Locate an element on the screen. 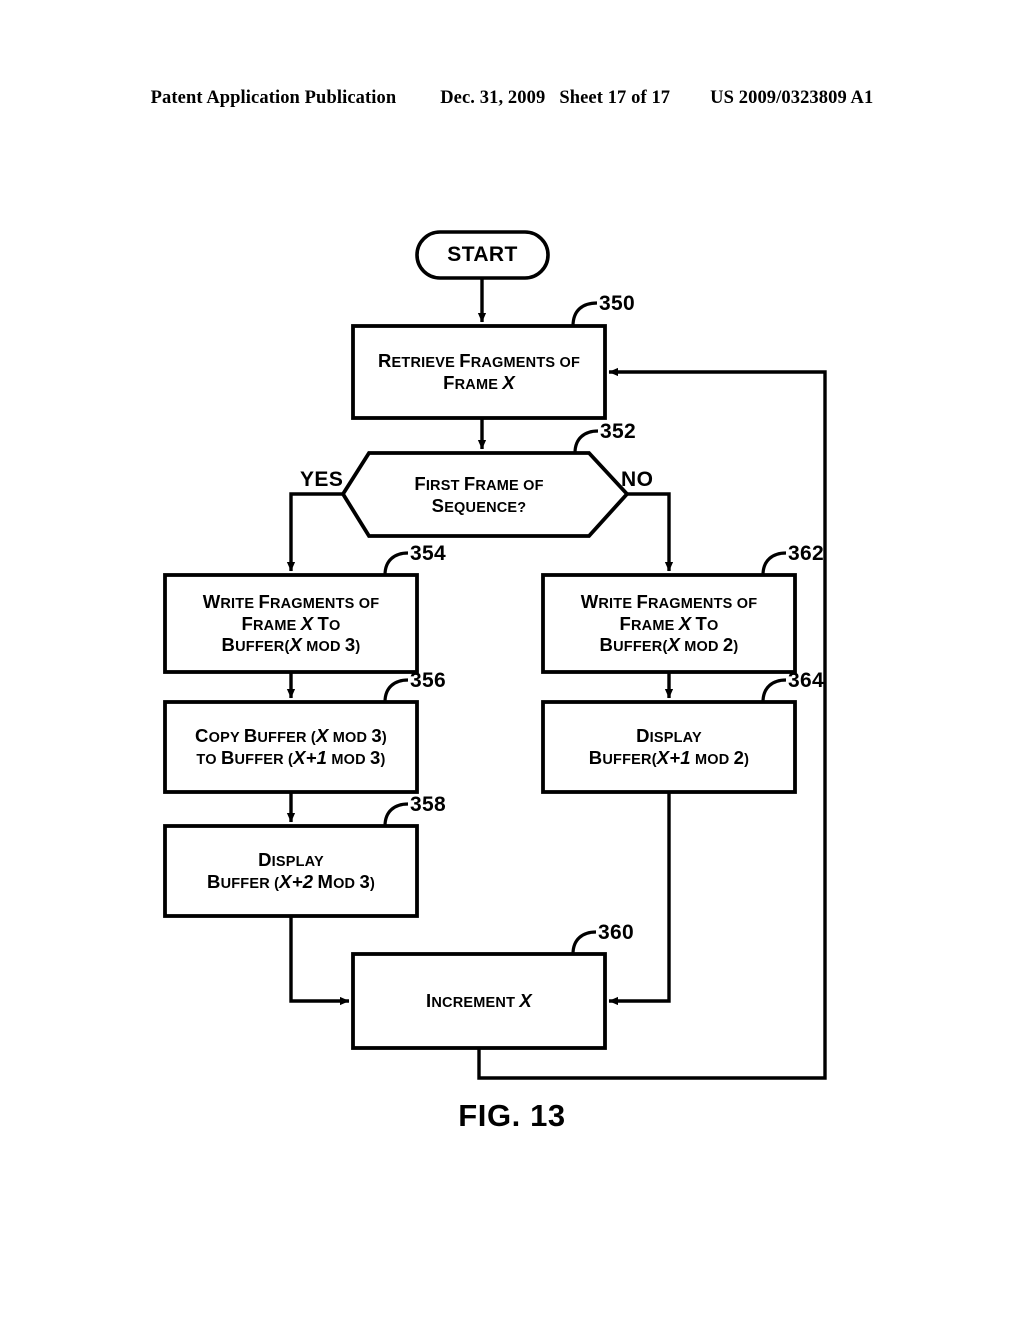 The image size is (1024, 1320). ref-number-364: 364 is located at coordinates (806, 680).